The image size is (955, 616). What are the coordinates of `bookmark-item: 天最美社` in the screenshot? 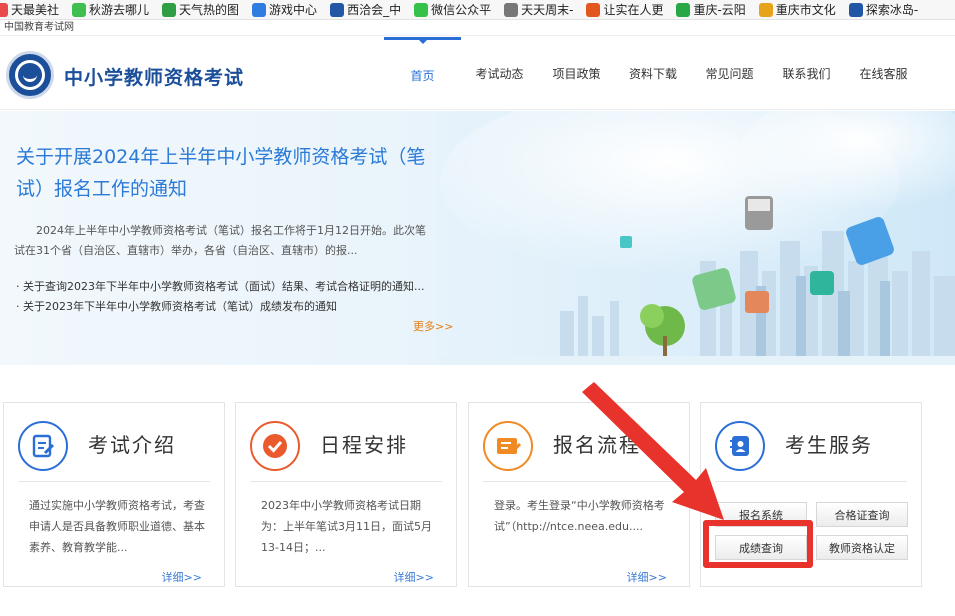 It's located at (29, 9).